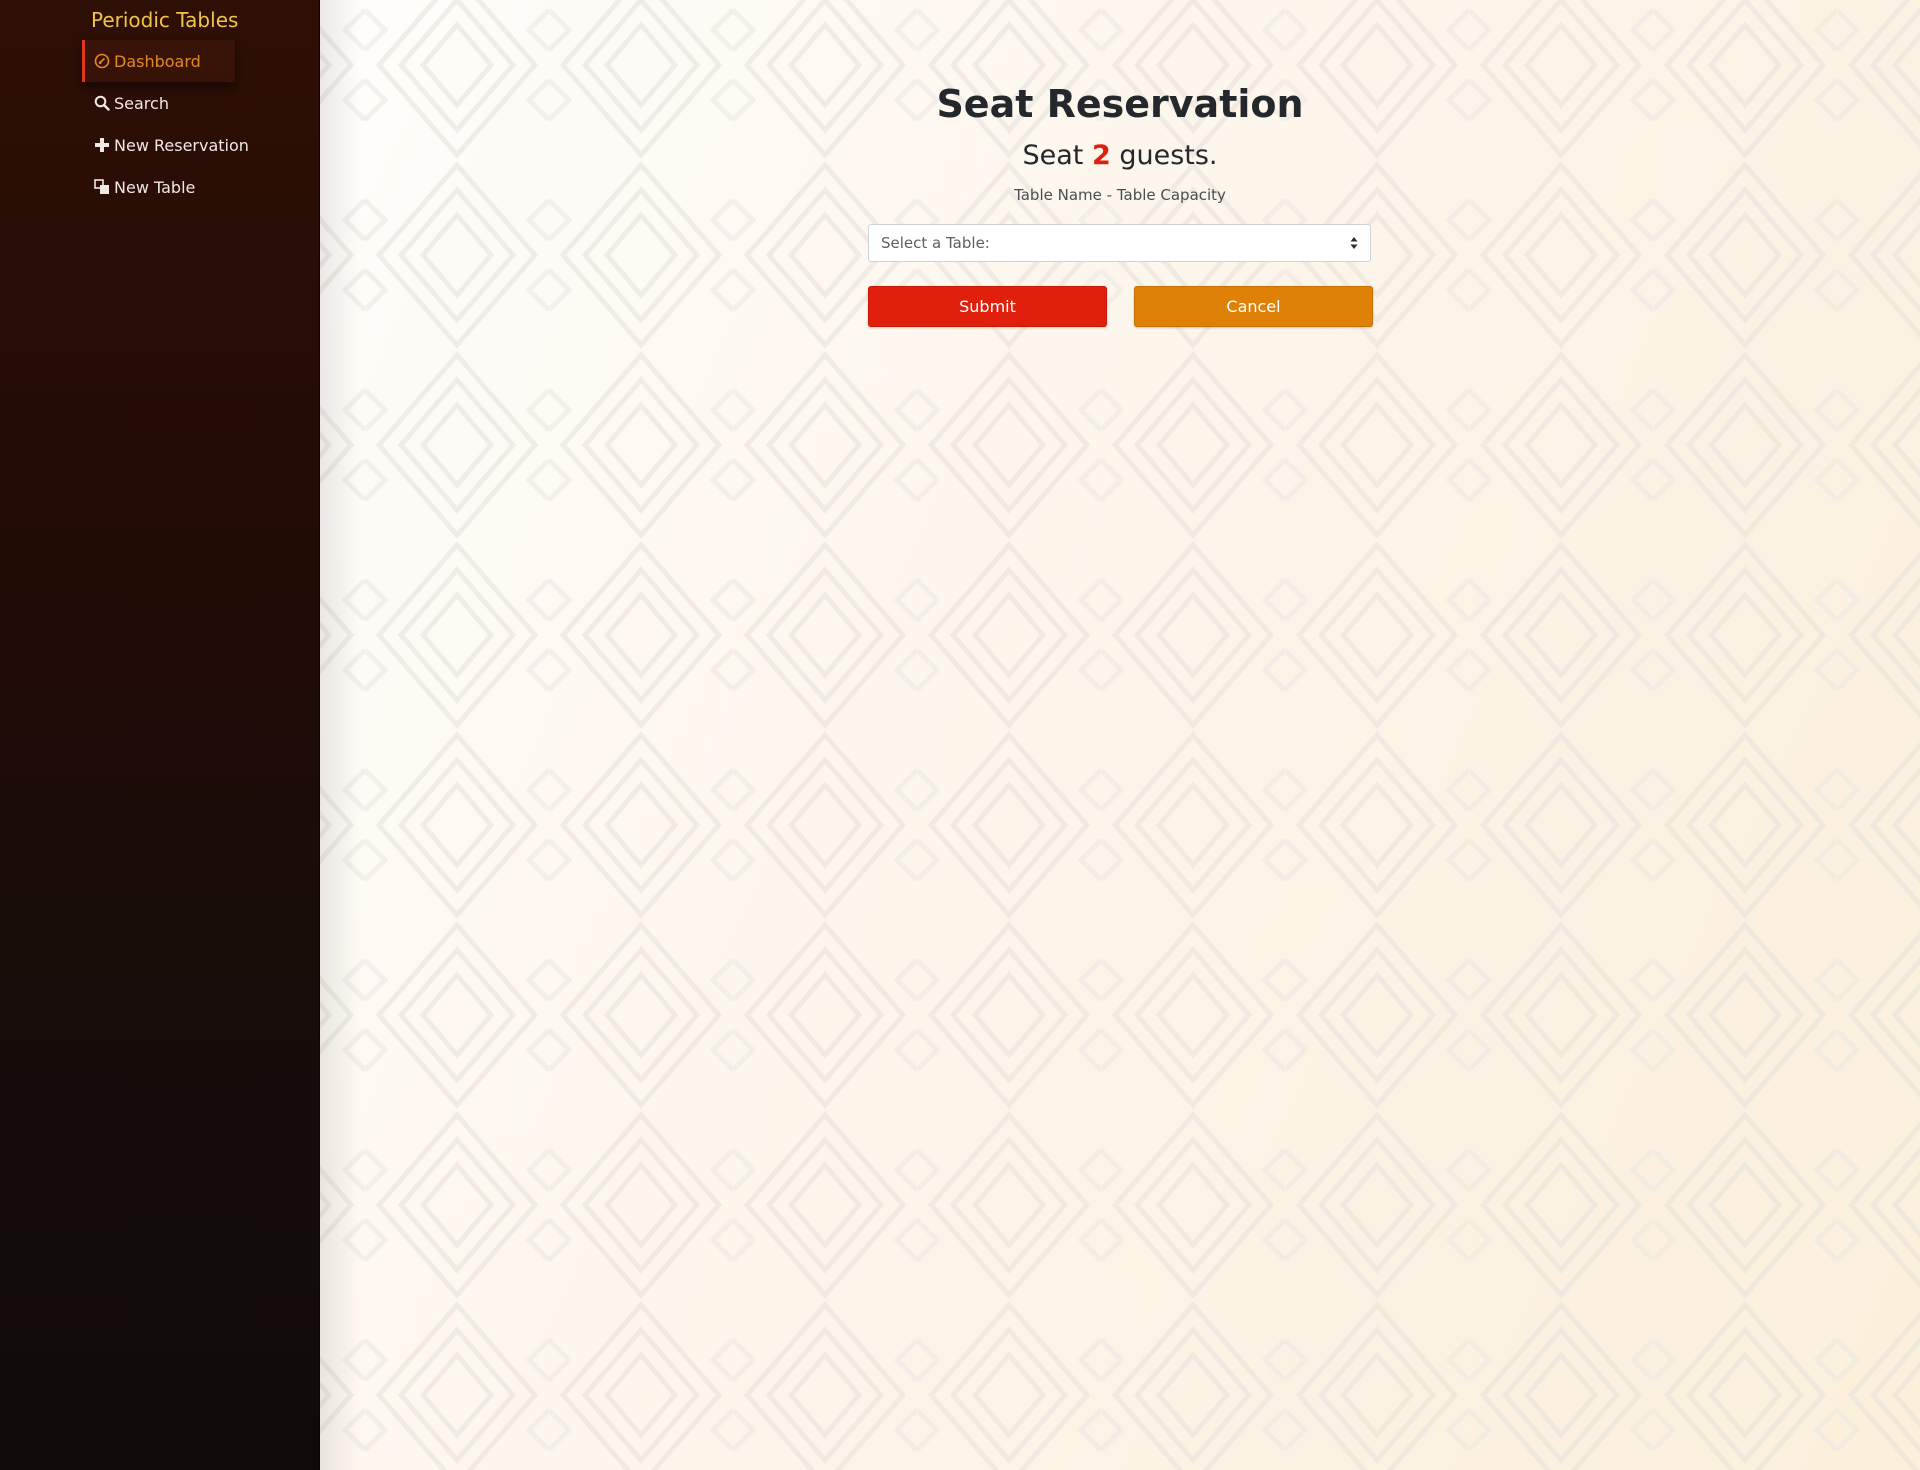 The image size is (1920, 1470). Describe the element at coordinates (164, 20) in the screenshot. I see `brand-title: Periodic Tables` at that location.